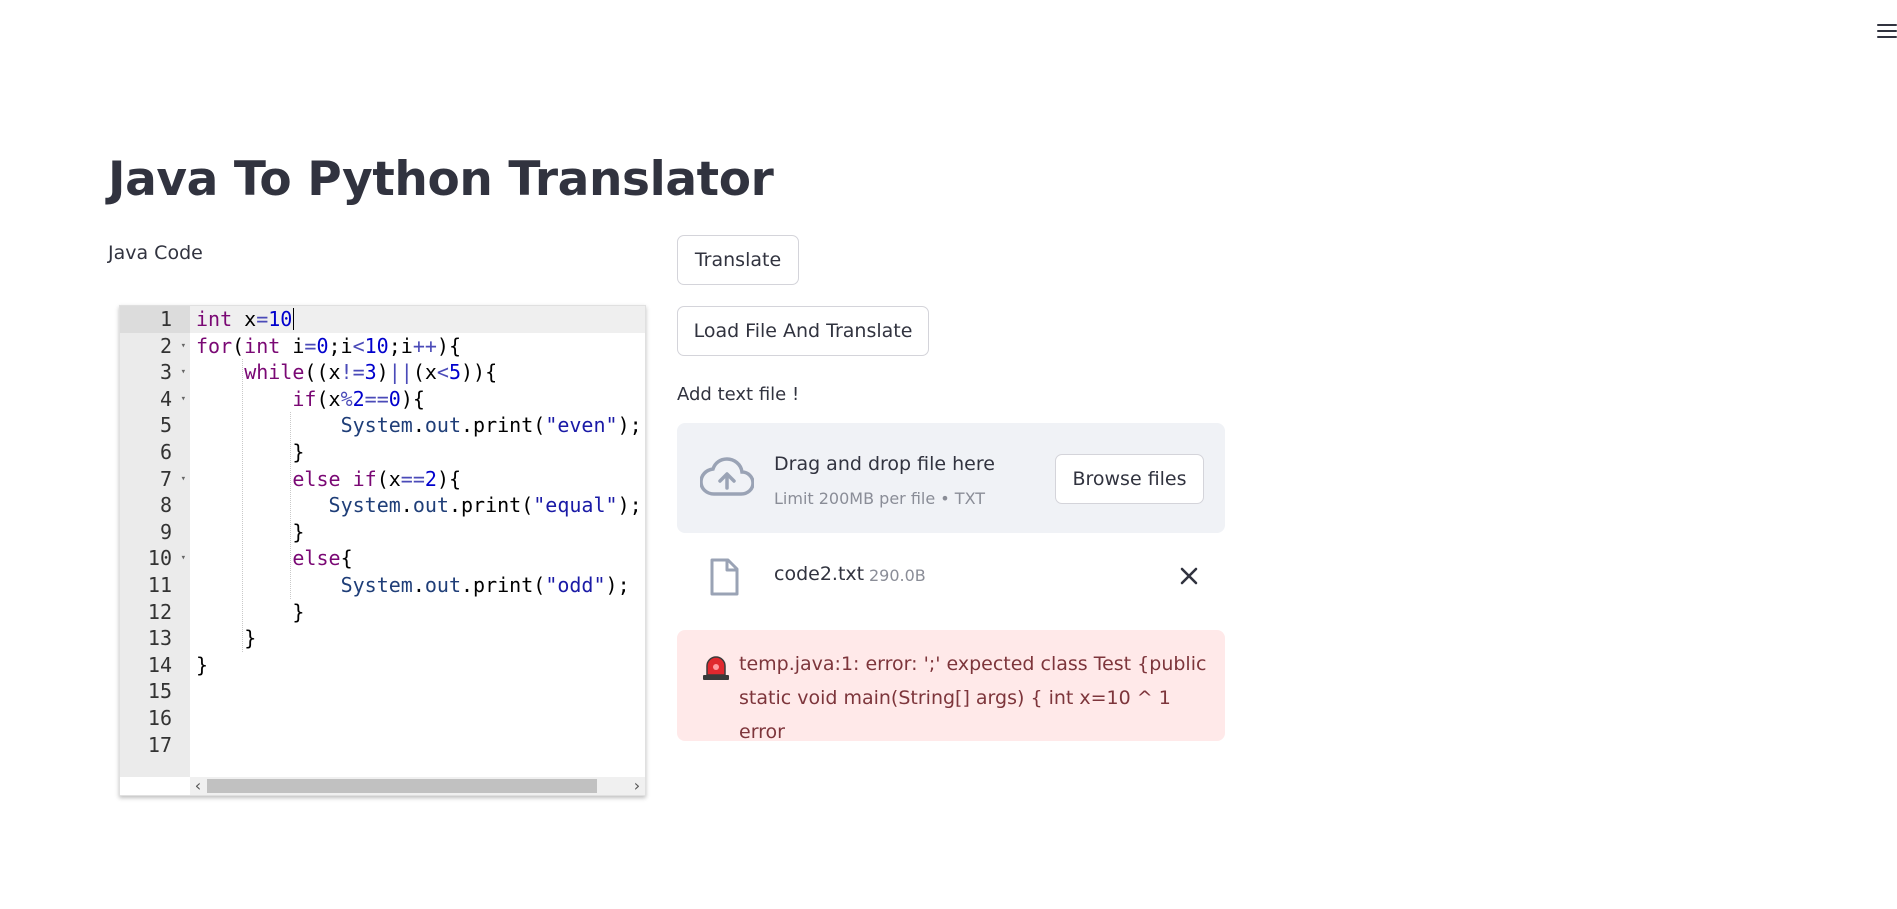 This screenshot has height=909, width=1897. I want to click on line-number-text: 5, so click(165, 425).